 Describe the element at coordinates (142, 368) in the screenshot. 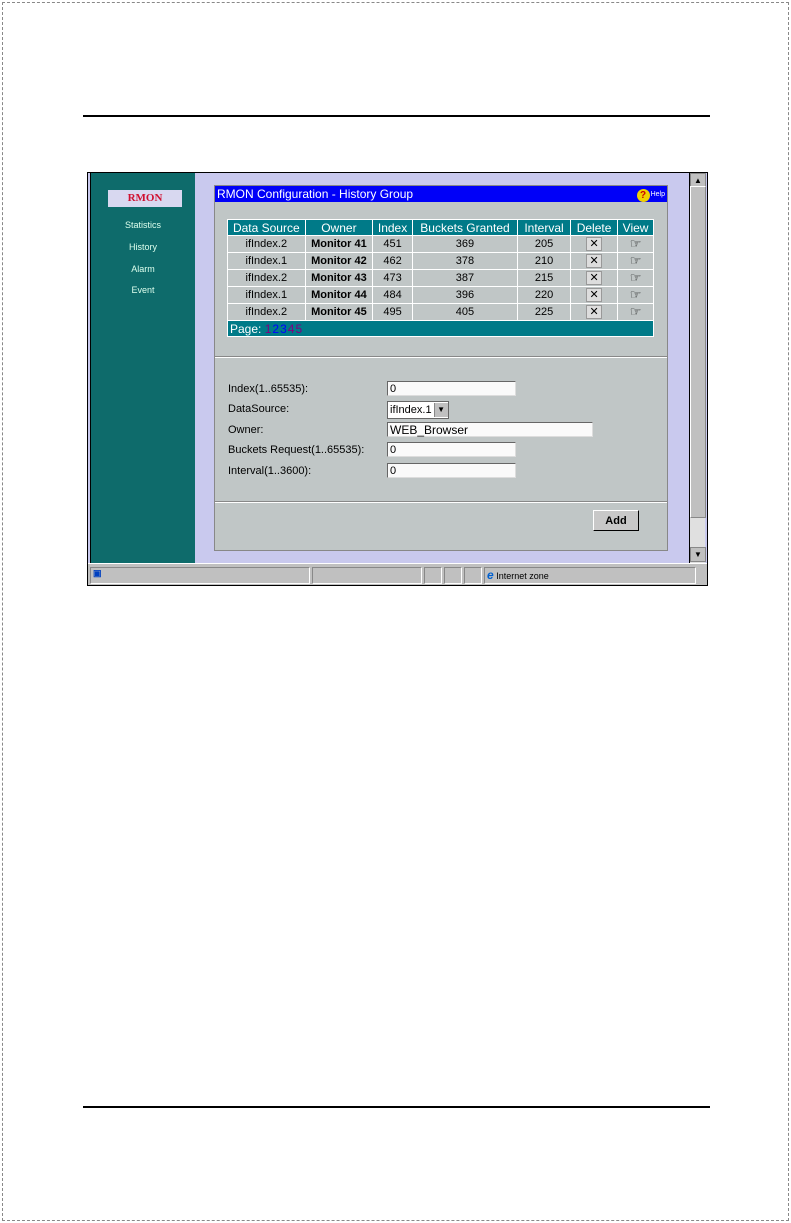

I see `sidebar: RMON Statistics History Alarm Event` at that location.